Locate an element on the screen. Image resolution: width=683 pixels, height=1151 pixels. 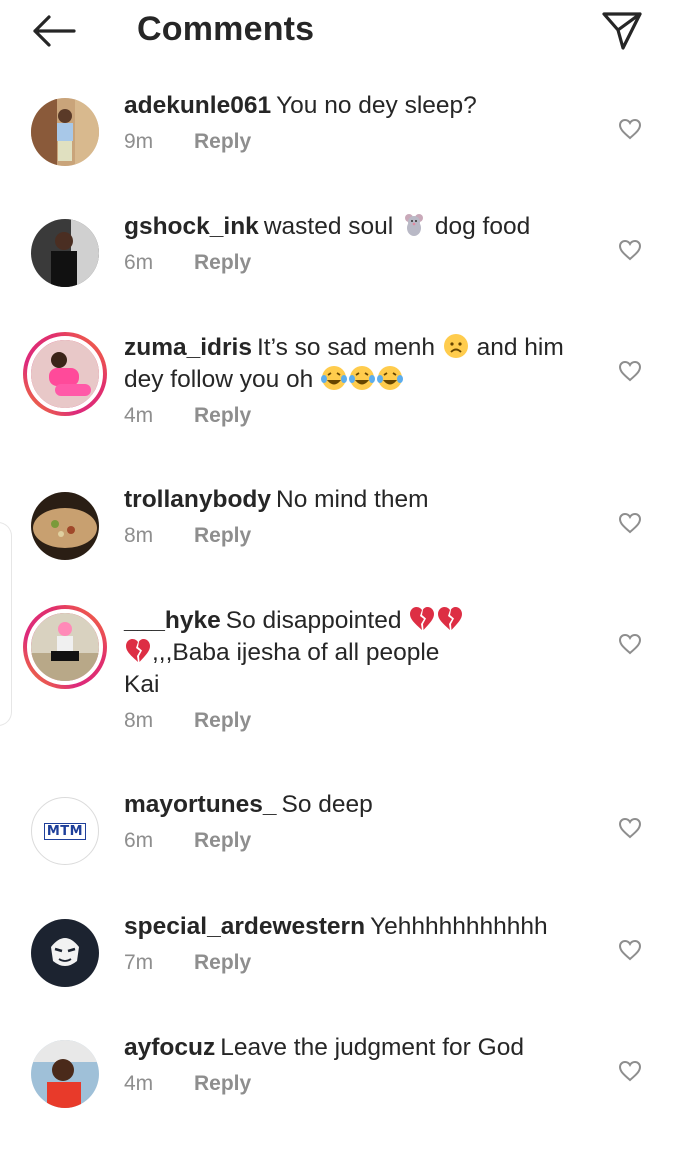
comment-body: Yehhhhhhhhhhh is located at coordinates (459, 926).